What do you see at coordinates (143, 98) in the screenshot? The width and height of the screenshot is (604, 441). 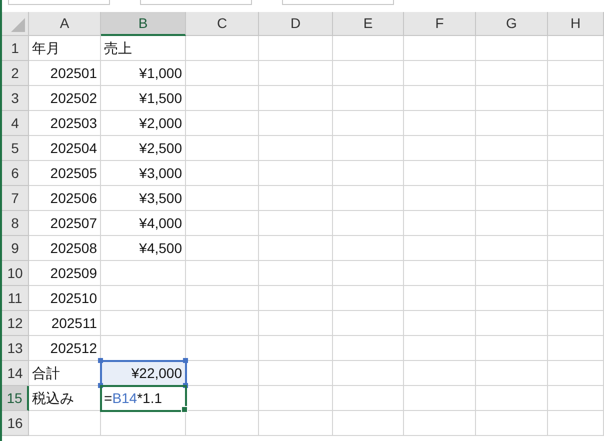 I see `table-cell: ¥1,500` at bounding box center [143, 98].